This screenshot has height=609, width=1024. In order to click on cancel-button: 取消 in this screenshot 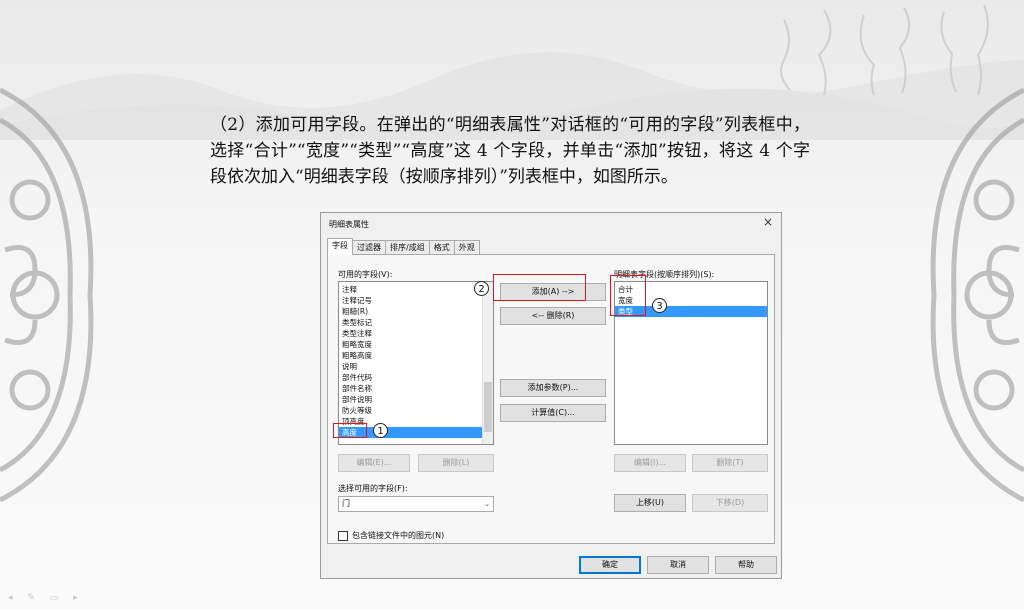, I will do `click(678, 565)`.